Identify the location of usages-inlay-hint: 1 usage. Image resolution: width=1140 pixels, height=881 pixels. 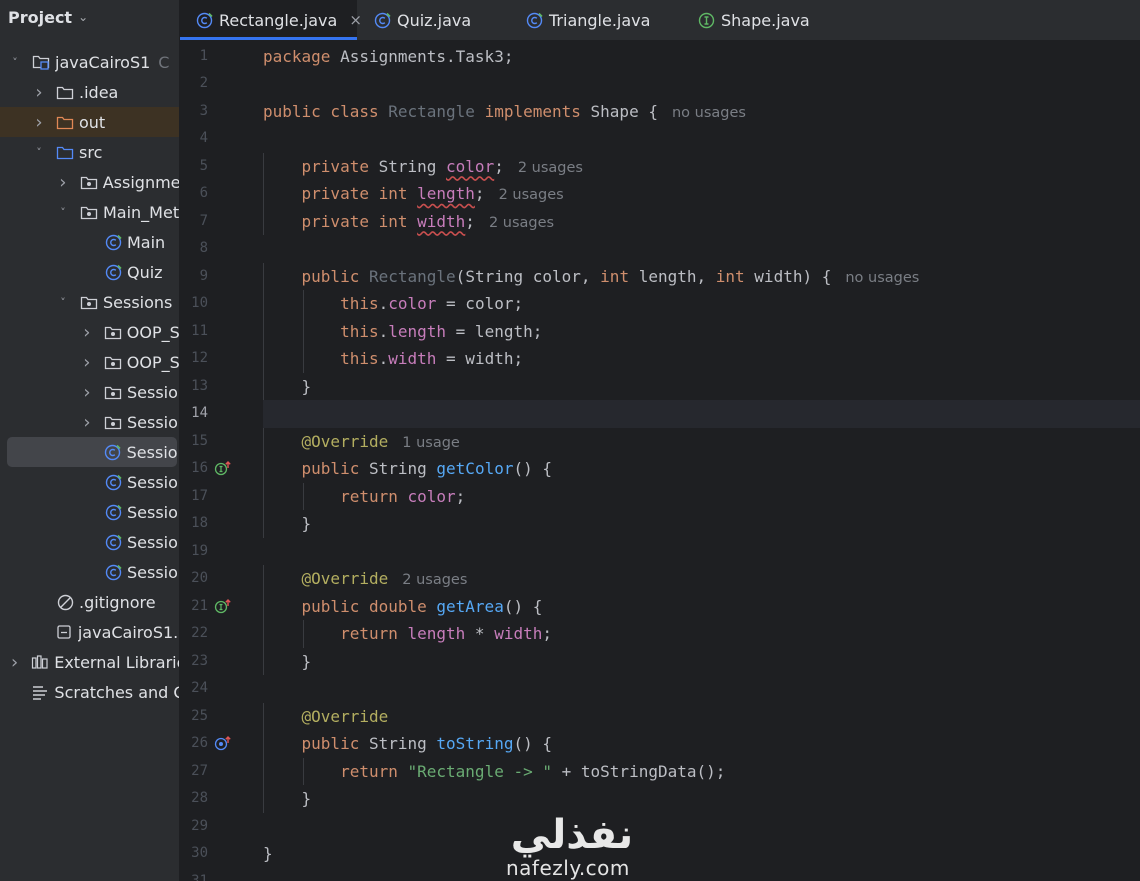
(431, 443).